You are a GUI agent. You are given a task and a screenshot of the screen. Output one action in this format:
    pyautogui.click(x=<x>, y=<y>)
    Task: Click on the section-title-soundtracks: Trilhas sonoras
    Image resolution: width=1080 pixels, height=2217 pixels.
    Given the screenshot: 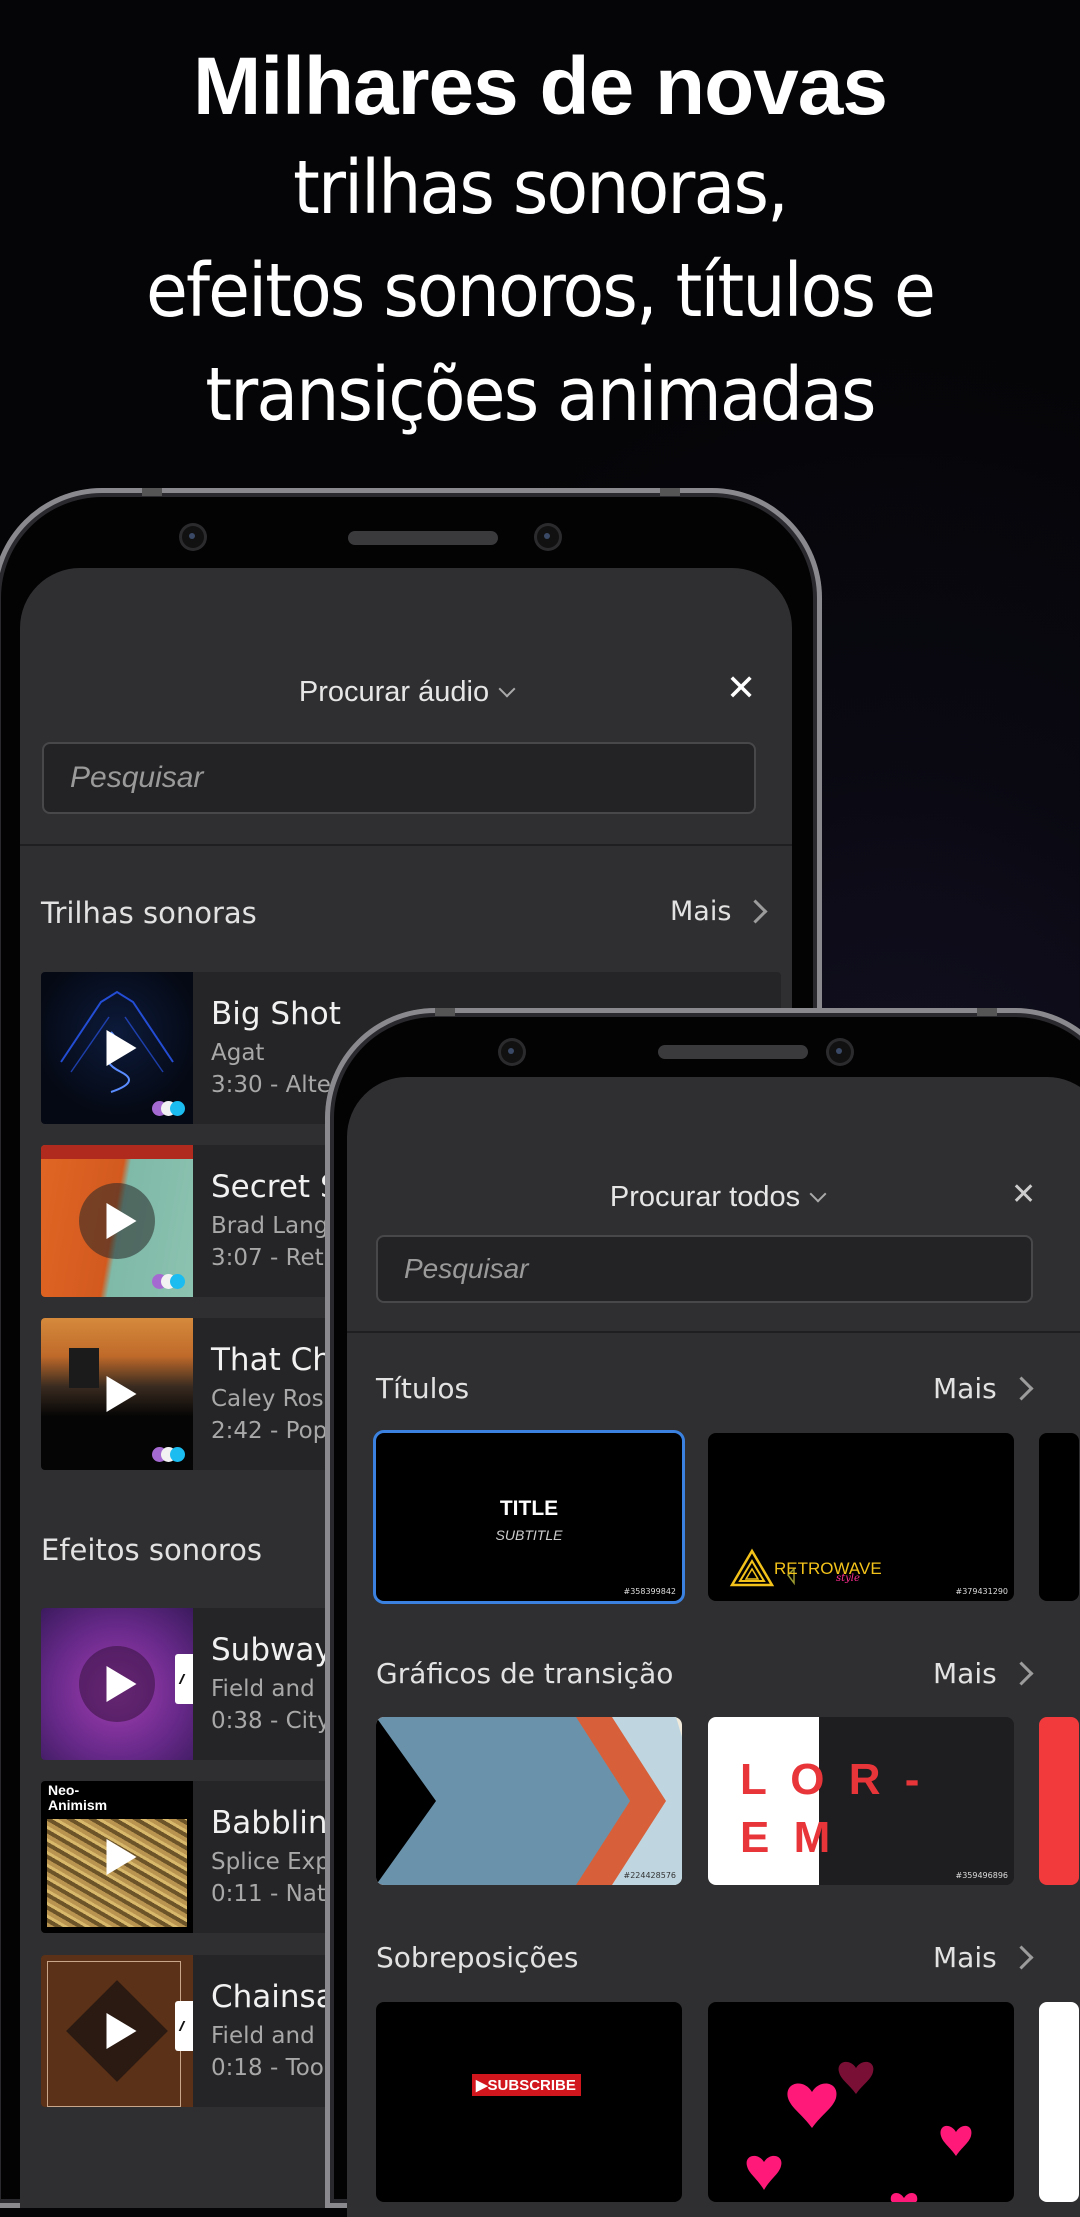 What is the action you would take?
    pyautogui.click(x=149, y=913)
    